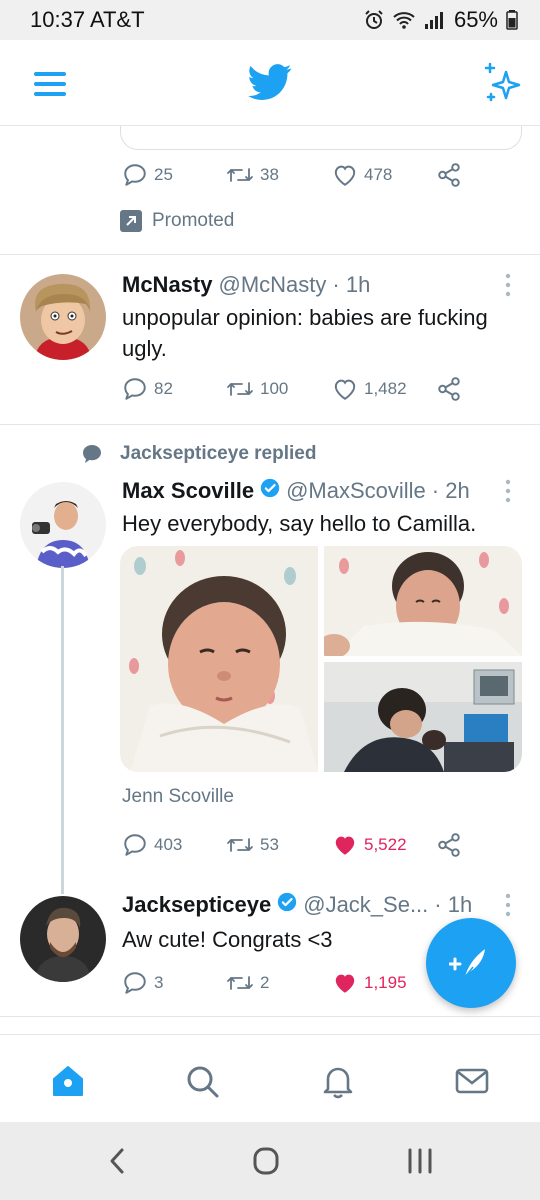 This screenshot has width=540, height=1200. I want to click on reply-bubble-icon, so click(92, 454).